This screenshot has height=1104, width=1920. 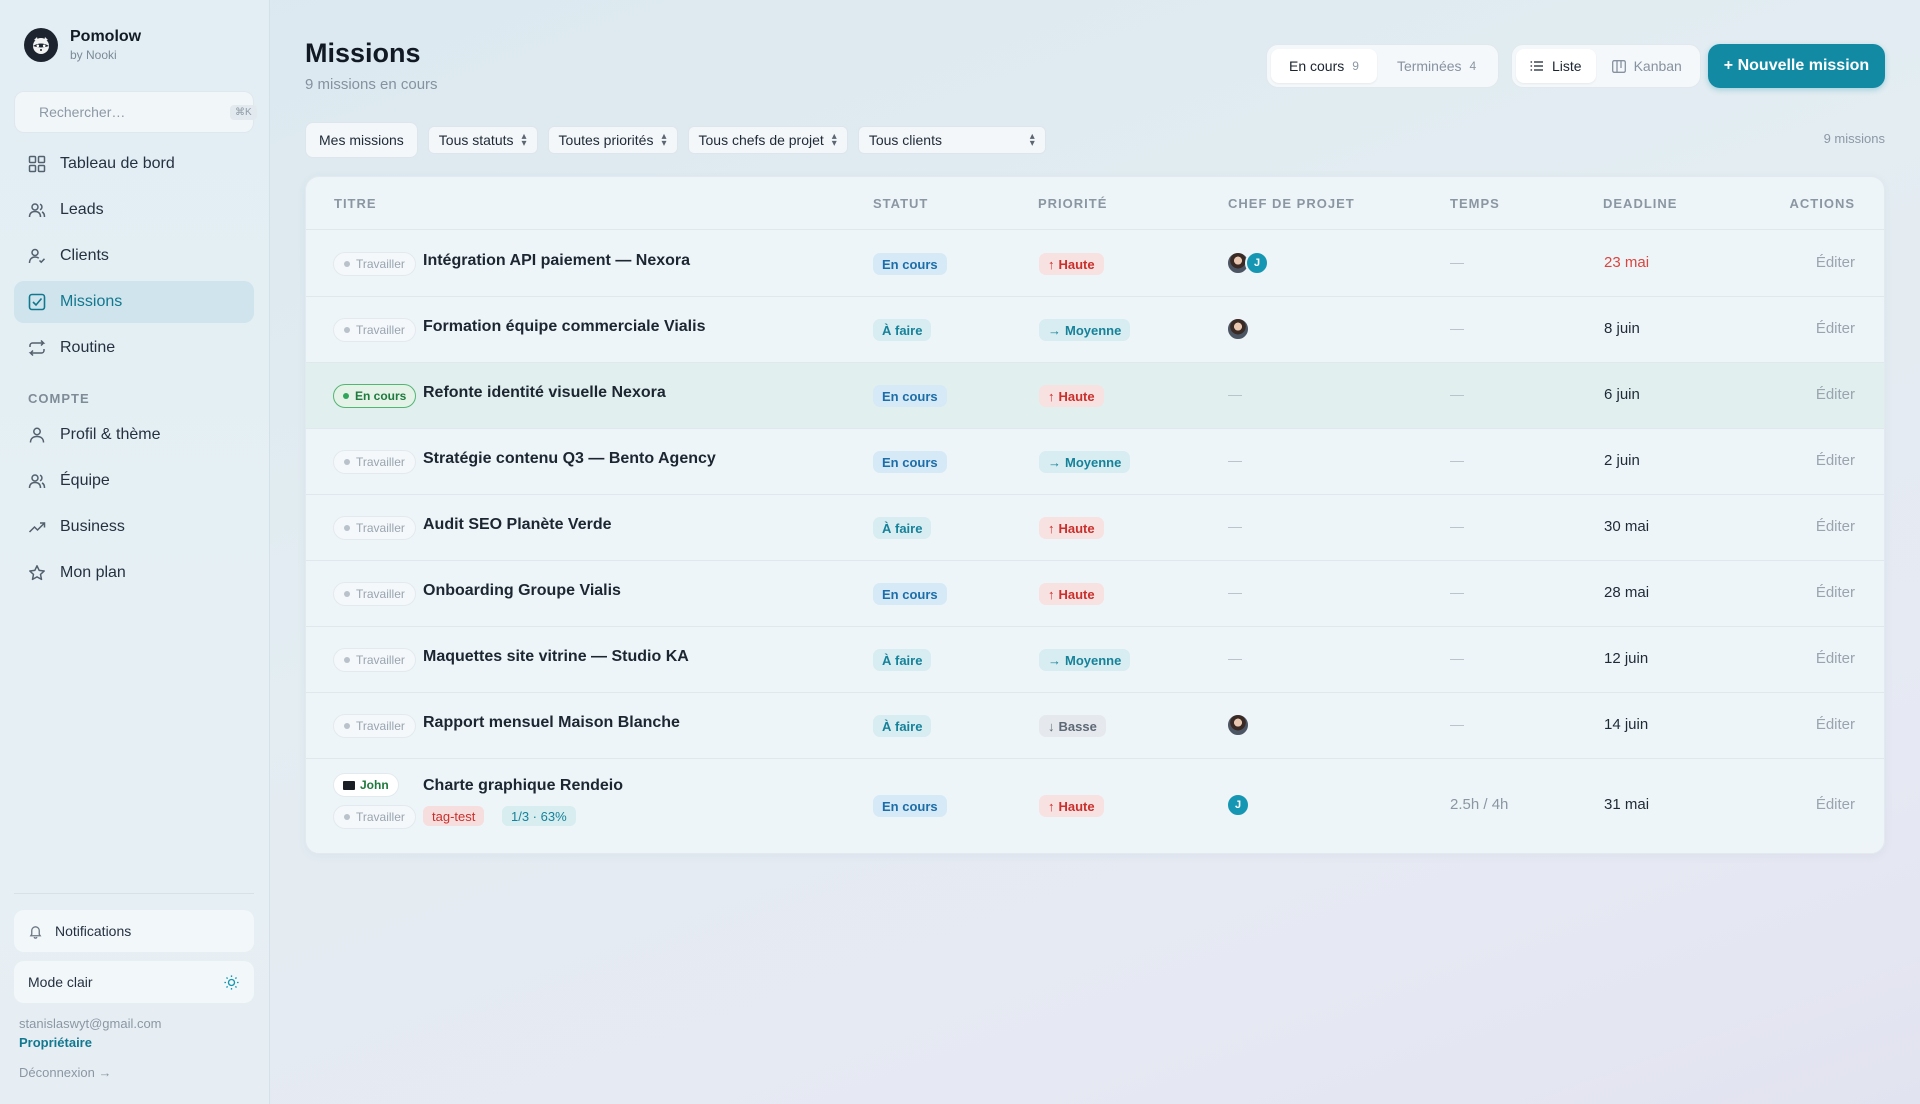 I want to click on mission-title: Maquettes site vitrine — Studio KA, so click(x=556, y=657).